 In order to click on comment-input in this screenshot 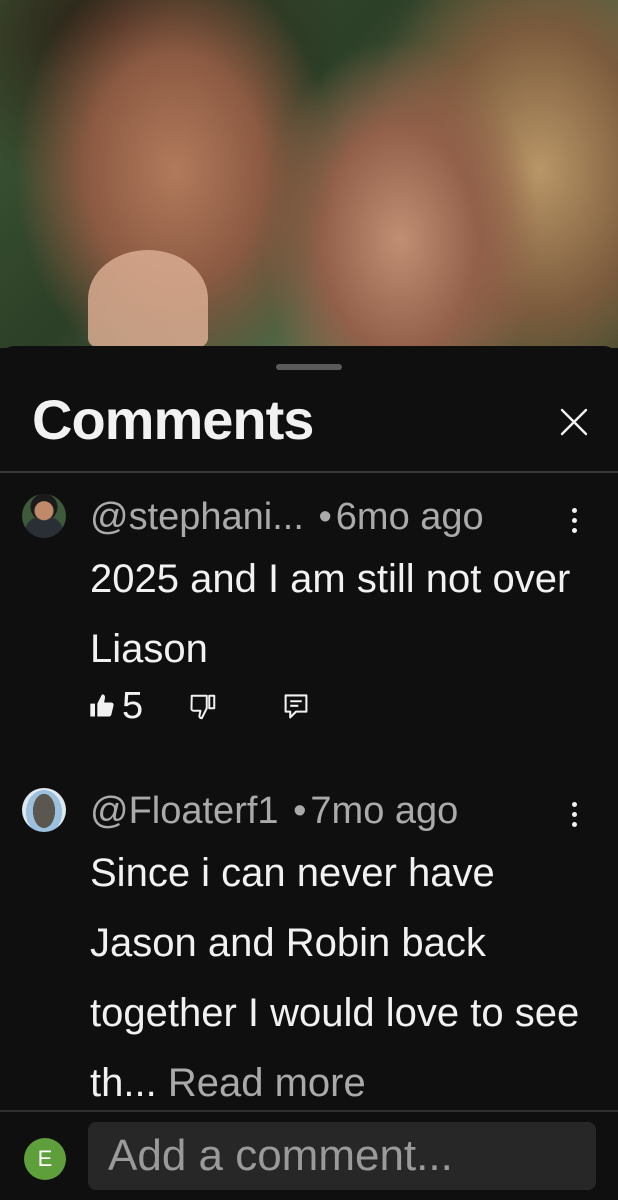, I will do `click(342, 1156)`.